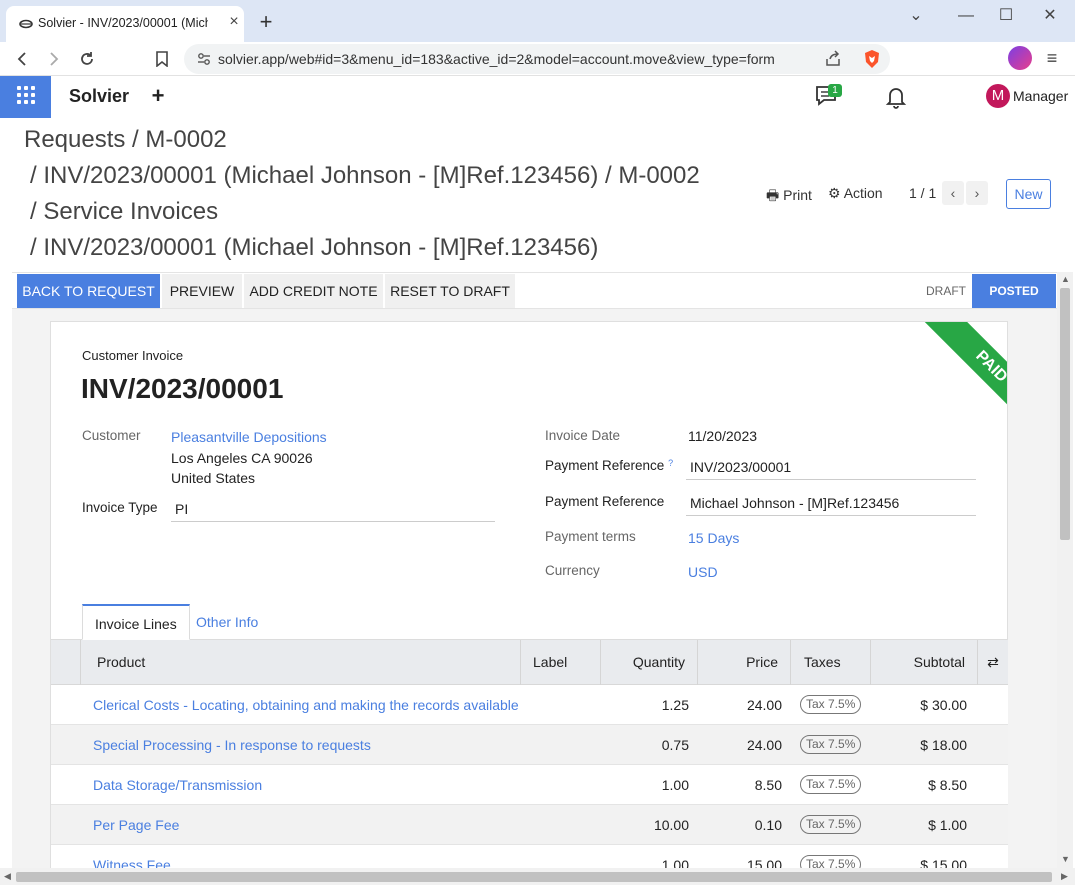 The image size is (1075, 885). What do you see at coordinates (977, 193) in the screenshot?
I see `pager-next-icon: ›` at bounding box center [977, 193].